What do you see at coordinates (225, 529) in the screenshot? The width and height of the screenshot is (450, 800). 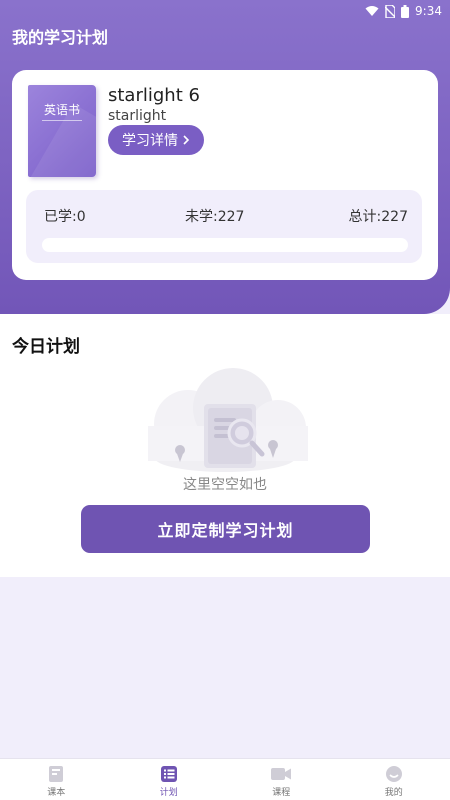 I see `create-plan-button: 立即定制学习计划` at bounding box center [225, 529].